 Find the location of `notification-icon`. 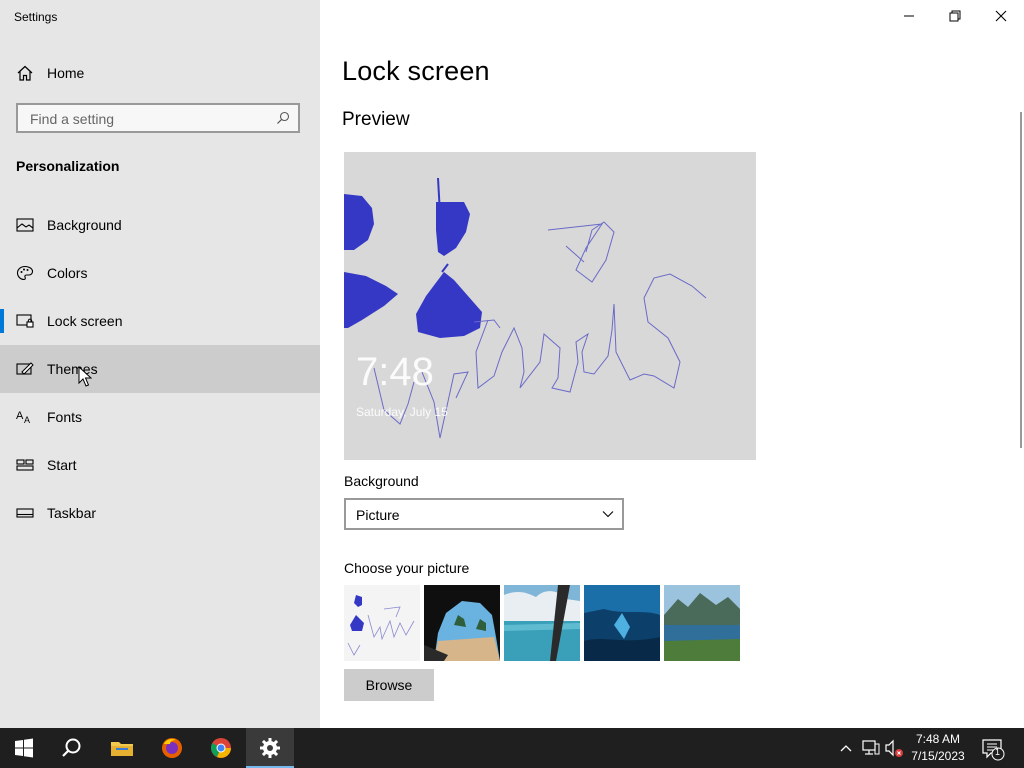

notification-icon is located at coordinates (993, 750).